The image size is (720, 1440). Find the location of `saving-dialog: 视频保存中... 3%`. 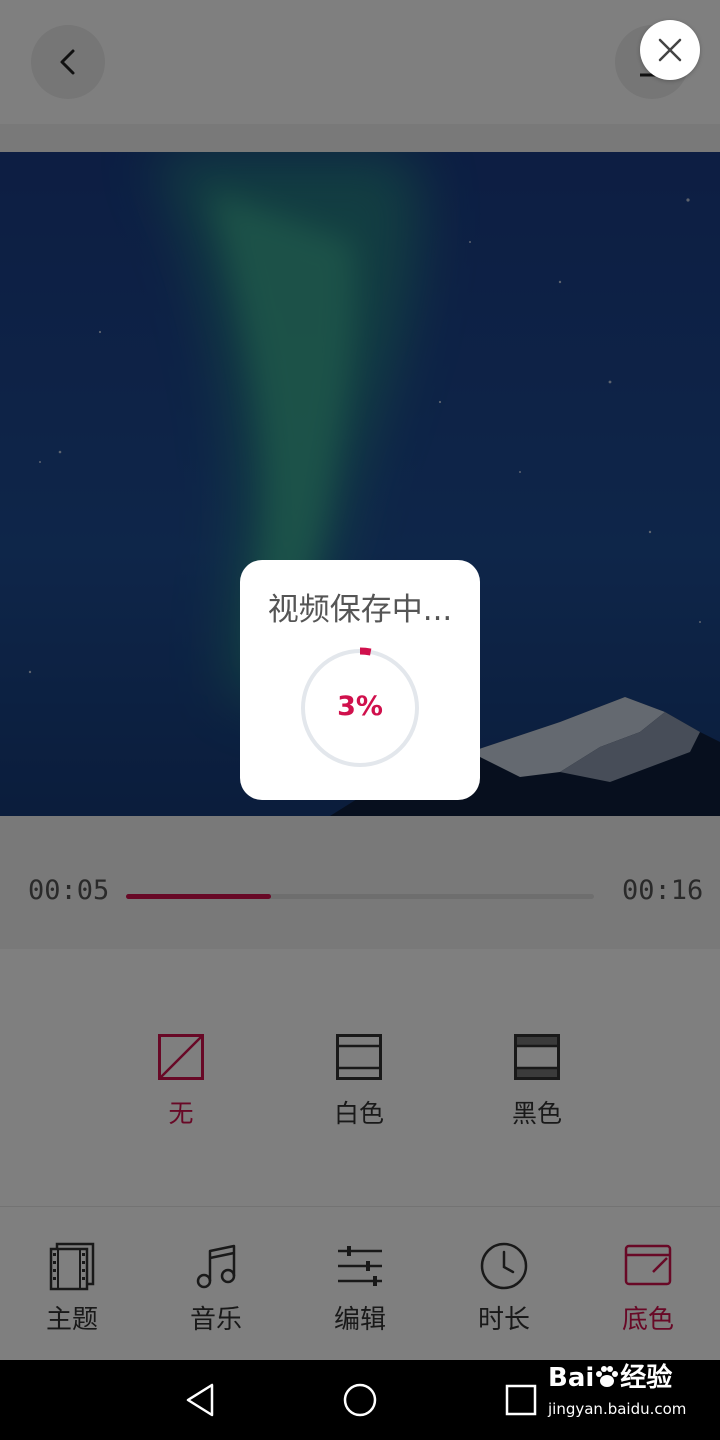

saving-dialog: 视频保存中... 3% is located at coordinates (360, 680).